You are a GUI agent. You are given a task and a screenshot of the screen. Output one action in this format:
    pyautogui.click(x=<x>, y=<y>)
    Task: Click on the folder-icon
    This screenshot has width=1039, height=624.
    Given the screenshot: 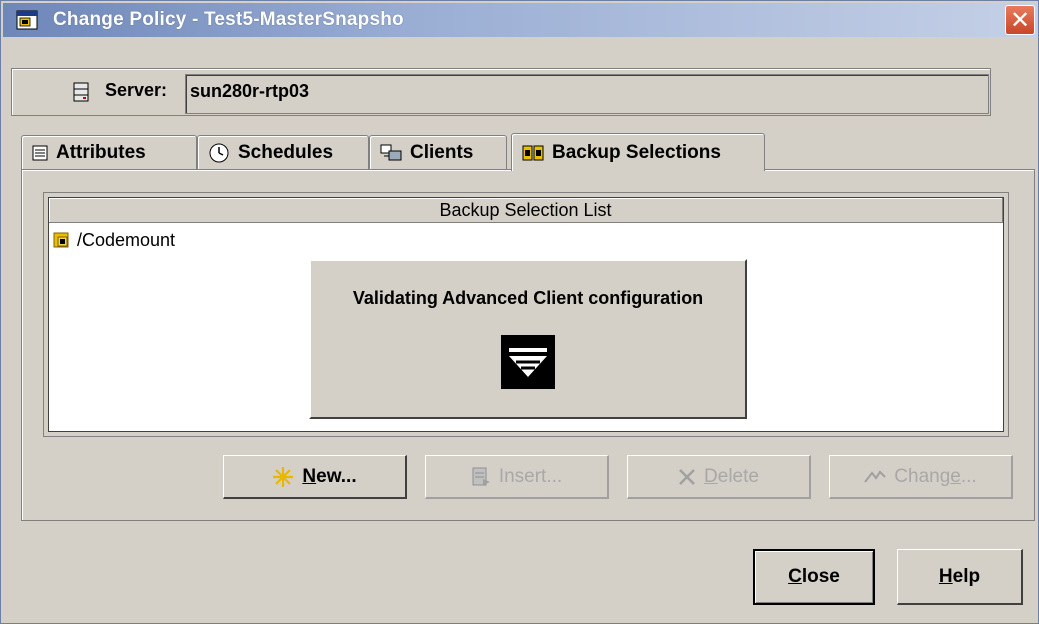 What is the action you would take?
    pyautogui.click(x=61, y=240)
    